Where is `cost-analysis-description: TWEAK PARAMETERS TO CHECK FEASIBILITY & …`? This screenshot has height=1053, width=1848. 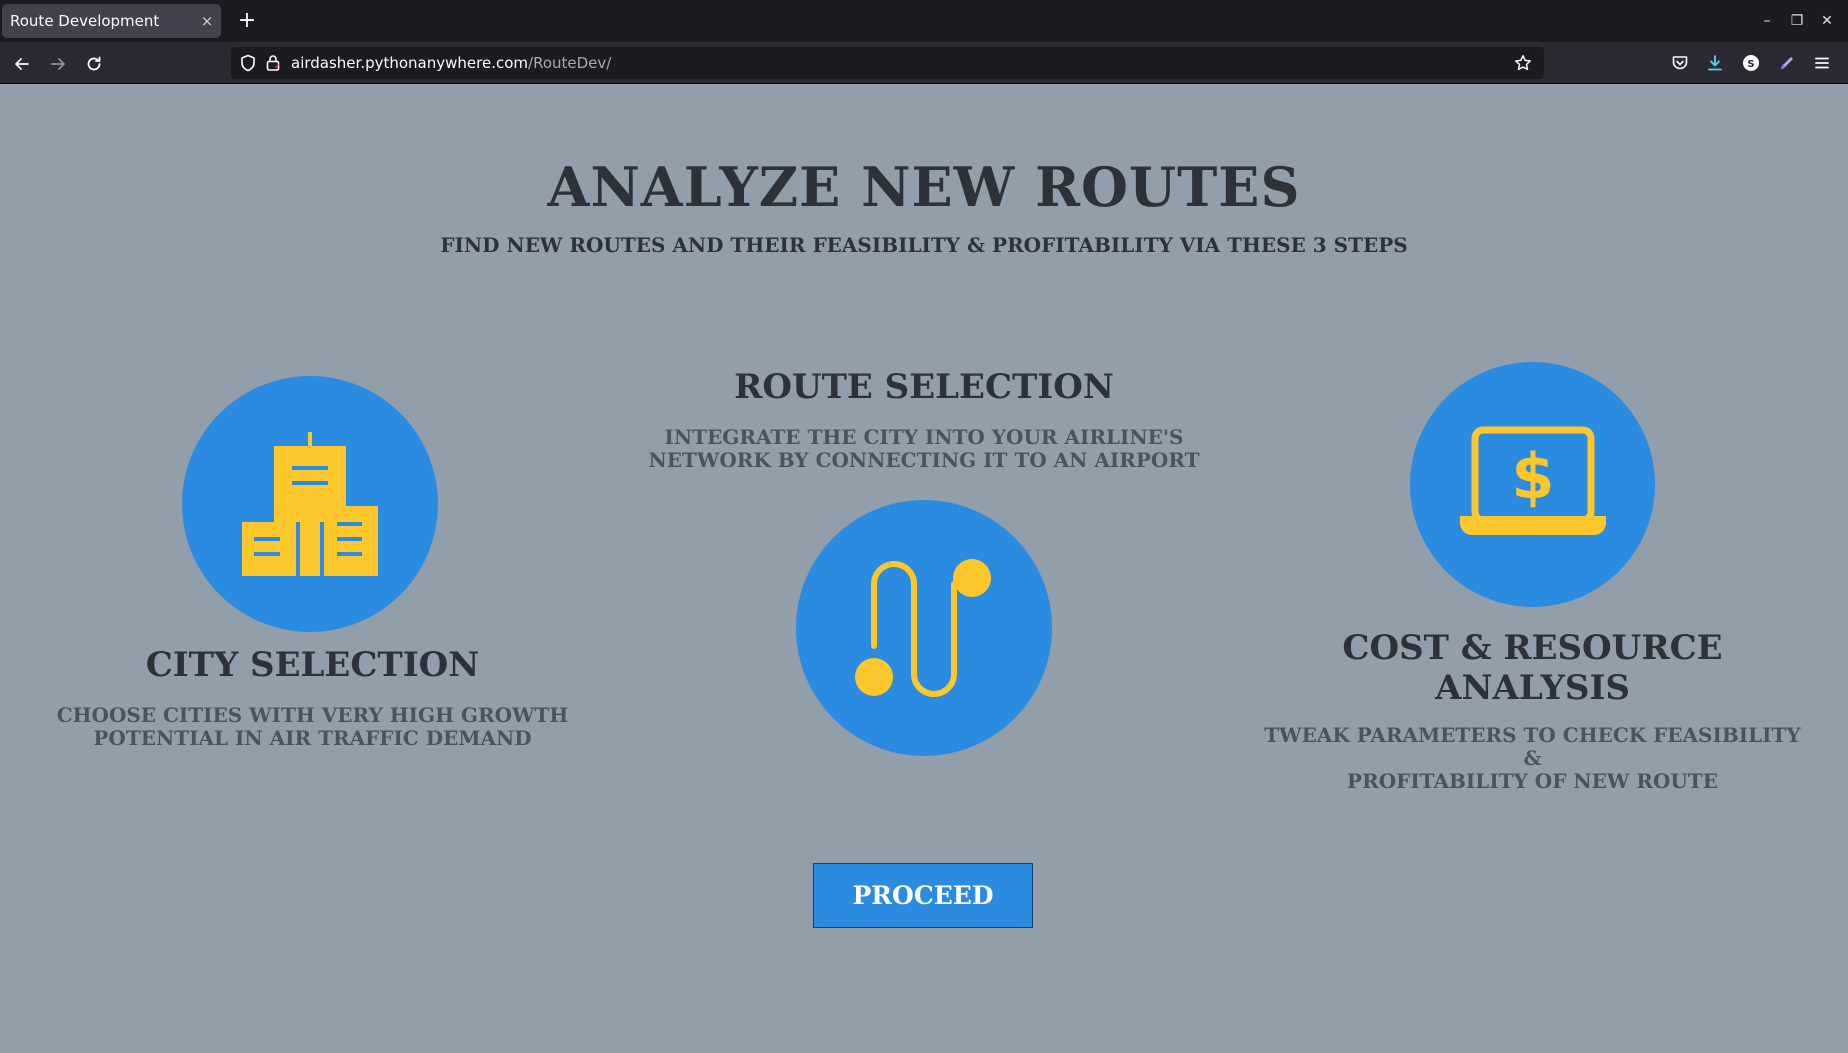 cost-analysis-description: TWEAK PARAMETERS TO CHECK FEASIBILITY & … is located at coordinates (1532, 758).